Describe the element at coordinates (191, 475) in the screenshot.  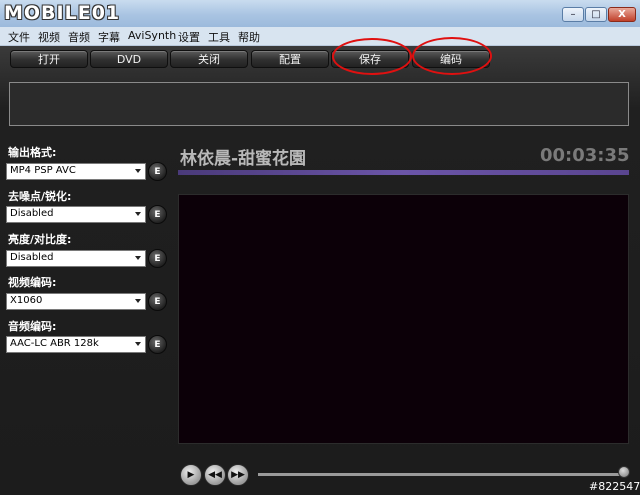
I see `play-button: ▶` at that location.